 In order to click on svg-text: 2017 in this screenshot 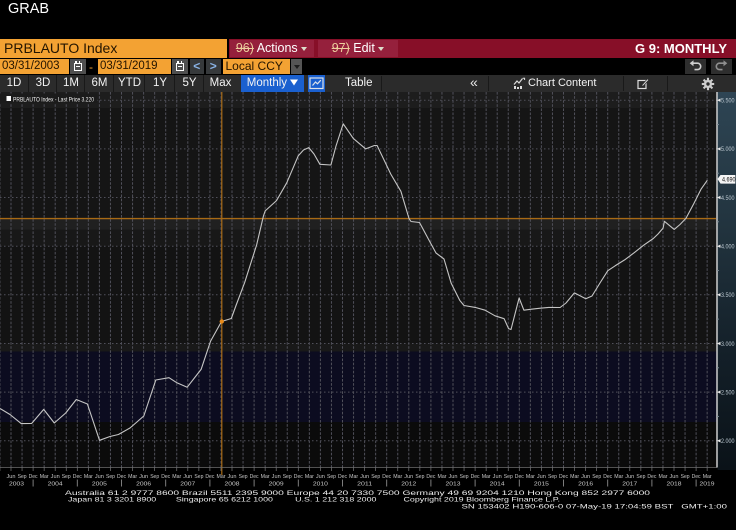, I will do `click(629, 485)`.